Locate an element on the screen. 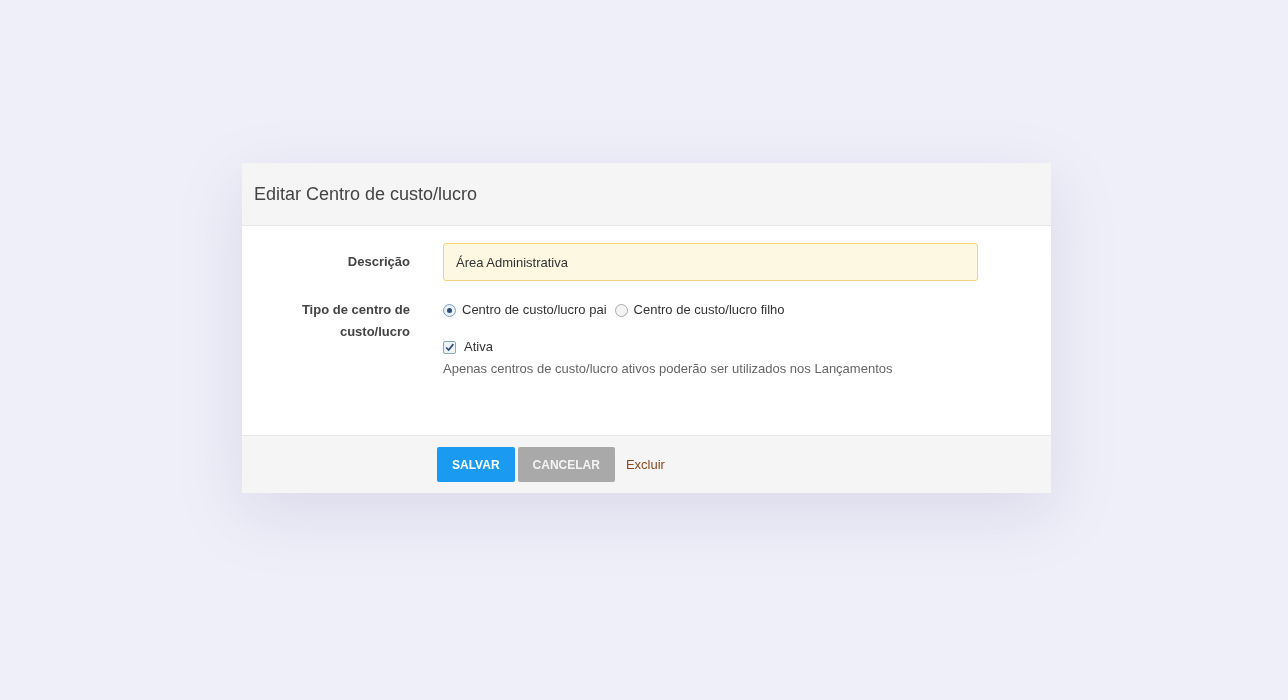  delete-link: Excluir is located at coordinates (645, 464).